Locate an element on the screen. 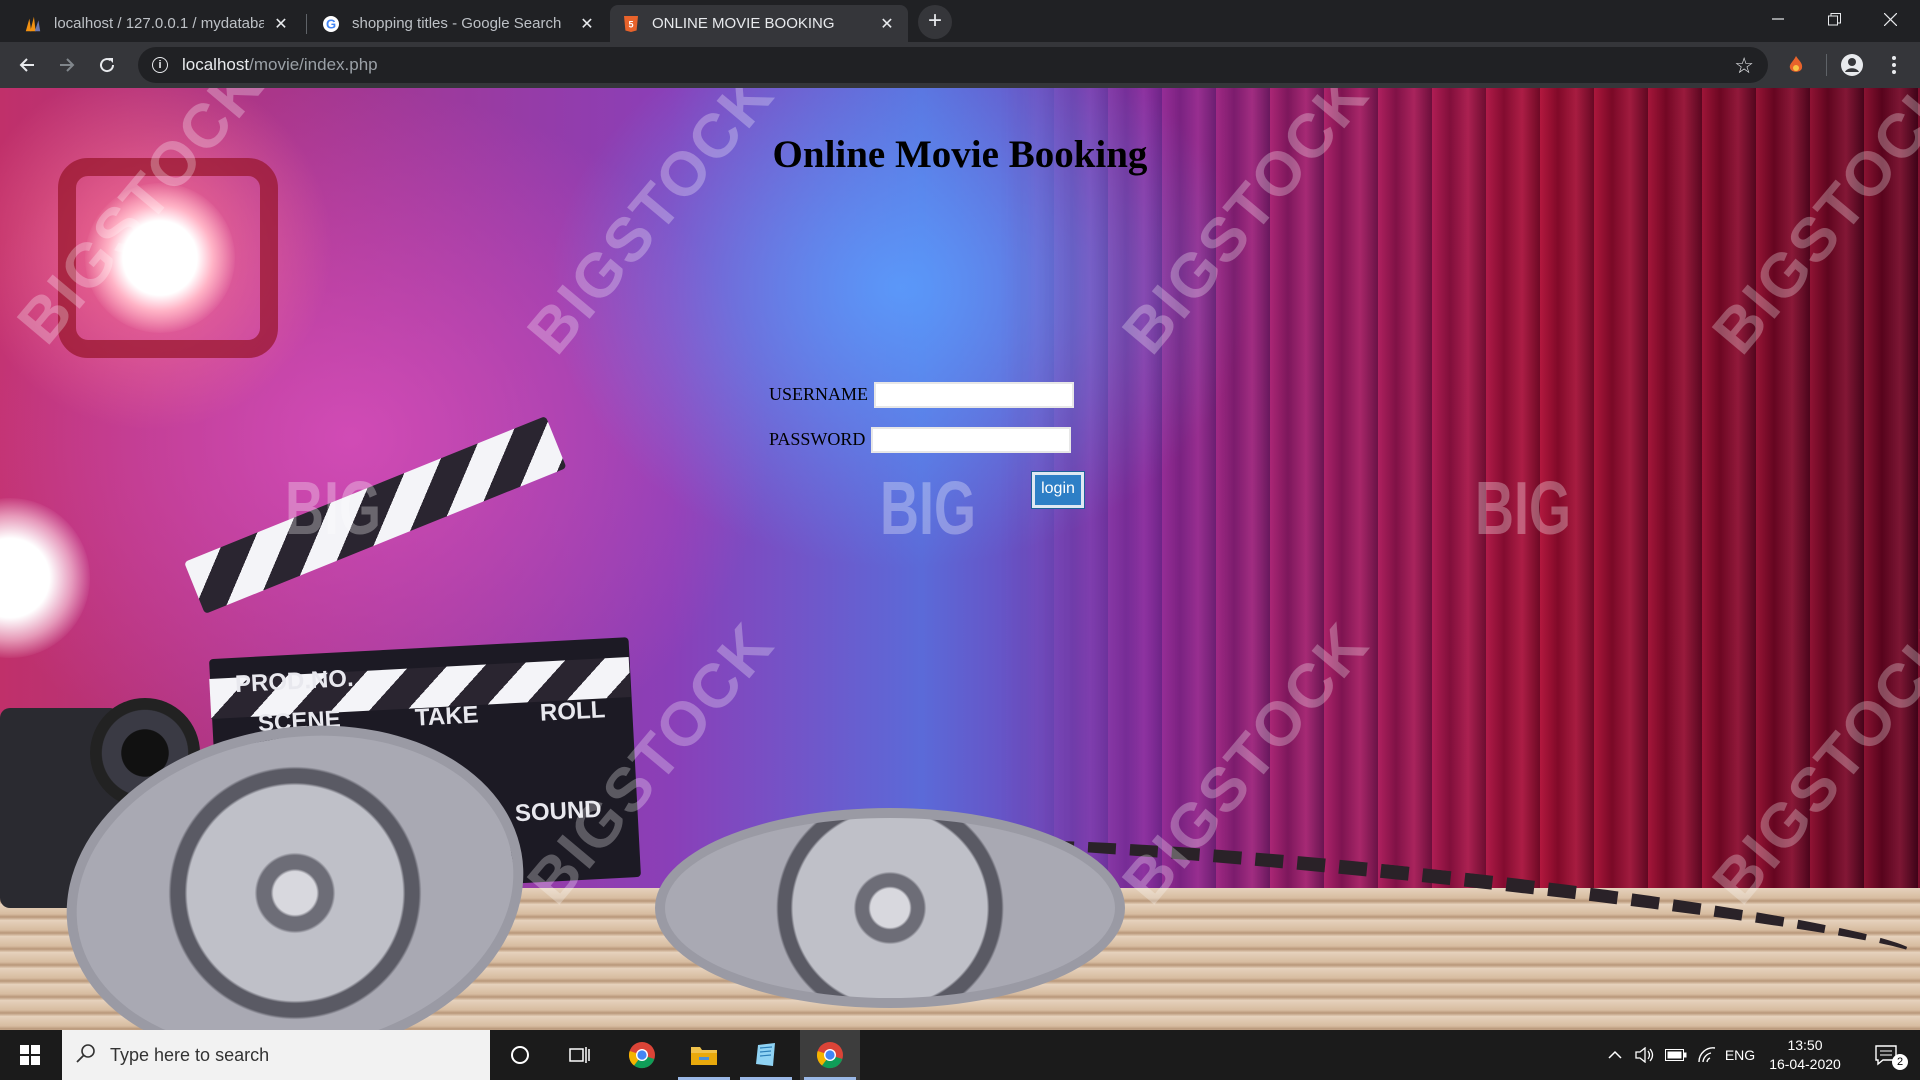 This screenshot has width=1920, height=1080. volume-icon is located at coordinates (1645, 1055).